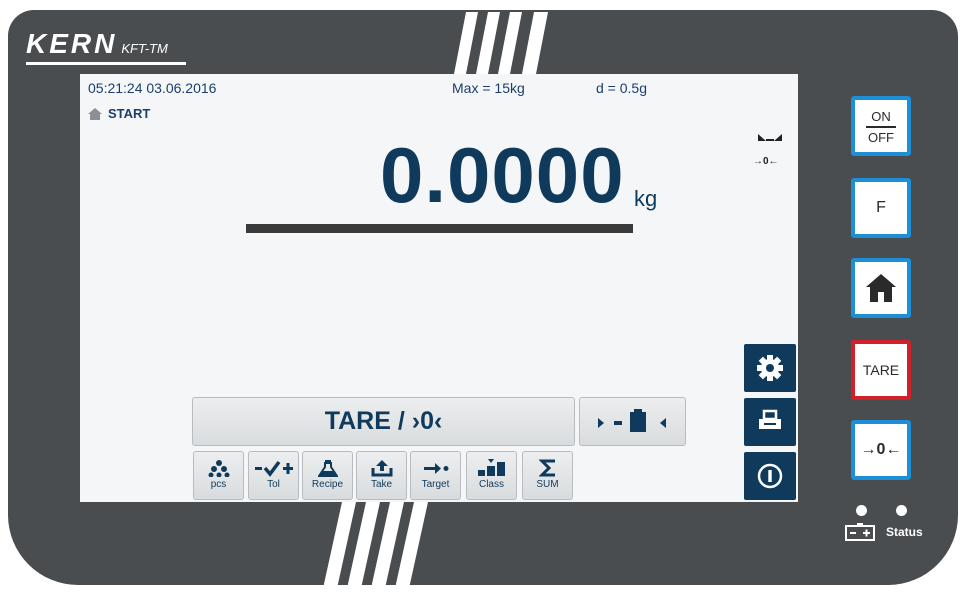  Describe the element at coordinates (547, 484) in the screenshot. I see `sum-label: SUM` at that location.